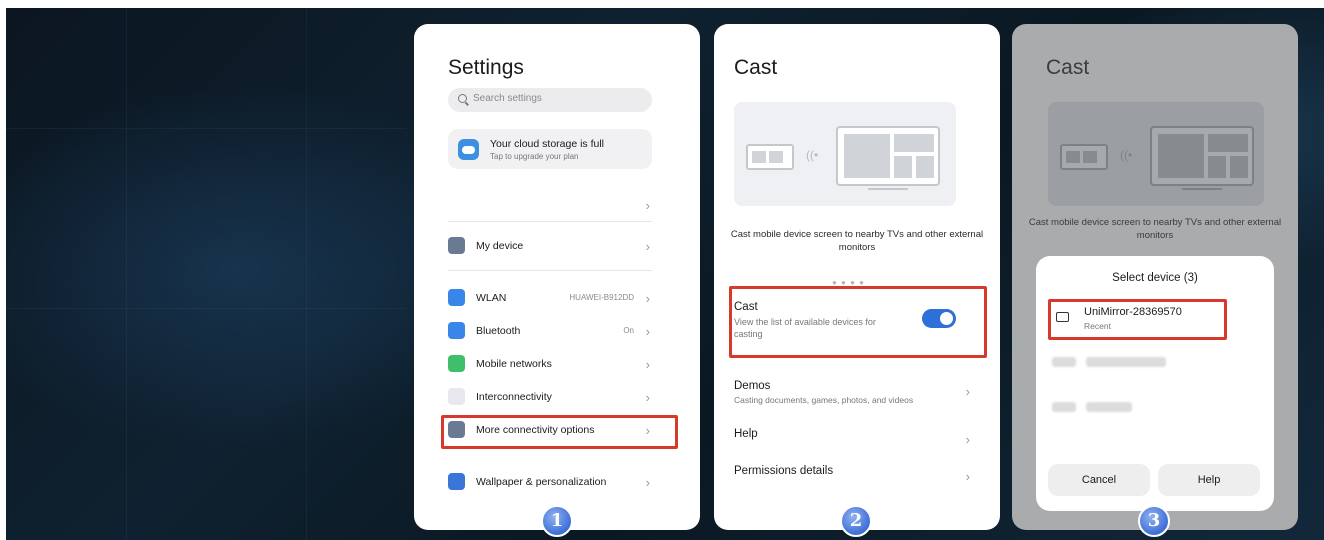 The height and width of the screenshot is (540, 1324). Describe the element at coordinates (856, 521) in the screenshot. I see `step-badge: 2` at that location.